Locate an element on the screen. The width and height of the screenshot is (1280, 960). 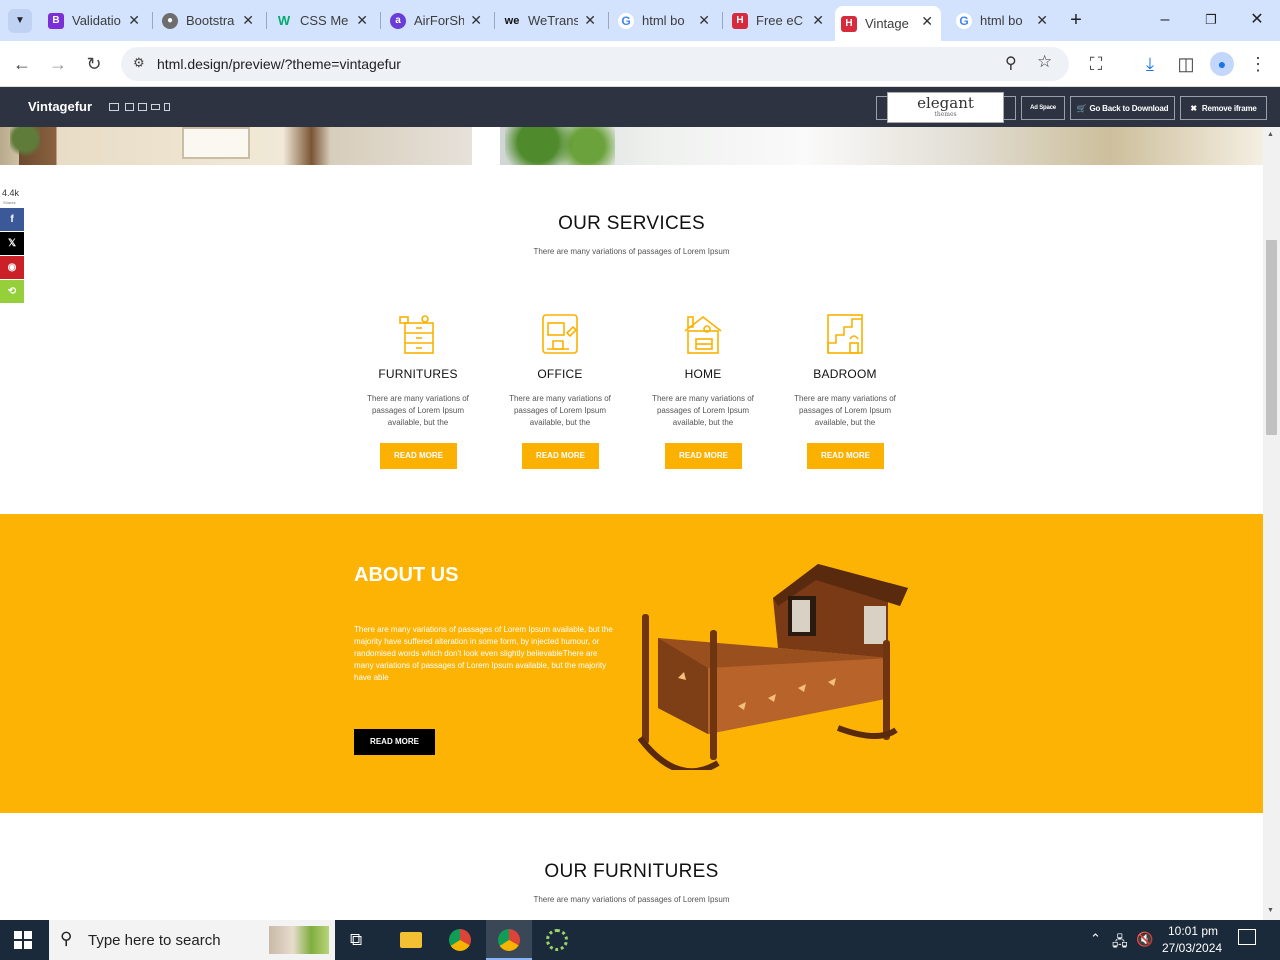
scroll-down-arrow-icon: ▼ is located at coordinates (1270, 910).